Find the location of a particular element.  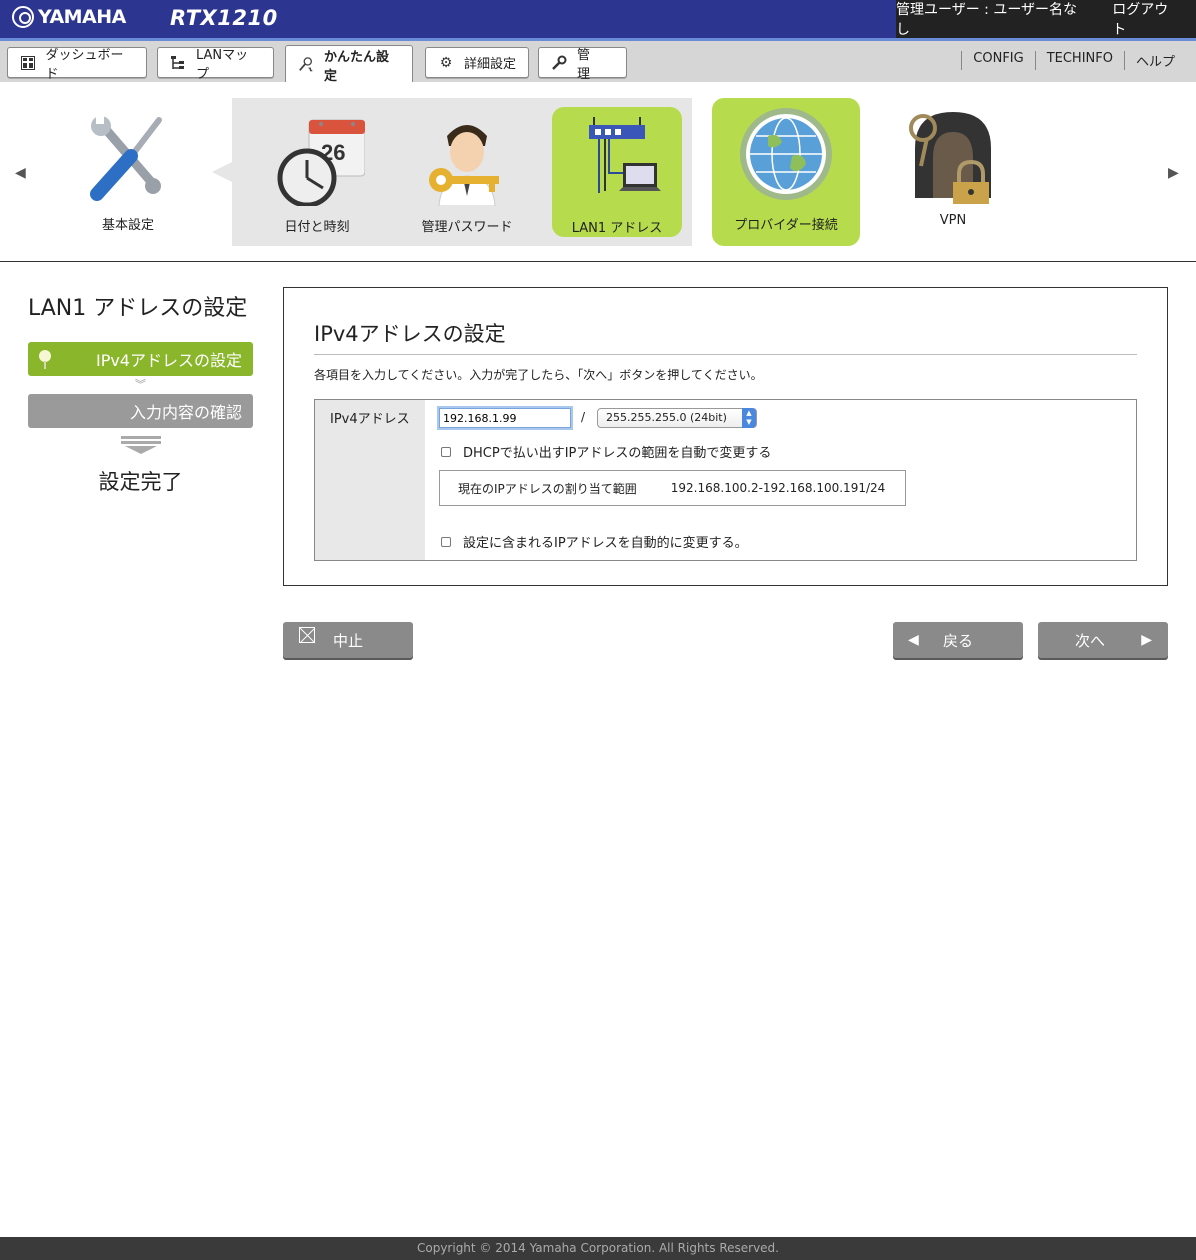

step-label: 入力内容の確認 is located at coordinates (185, 412).